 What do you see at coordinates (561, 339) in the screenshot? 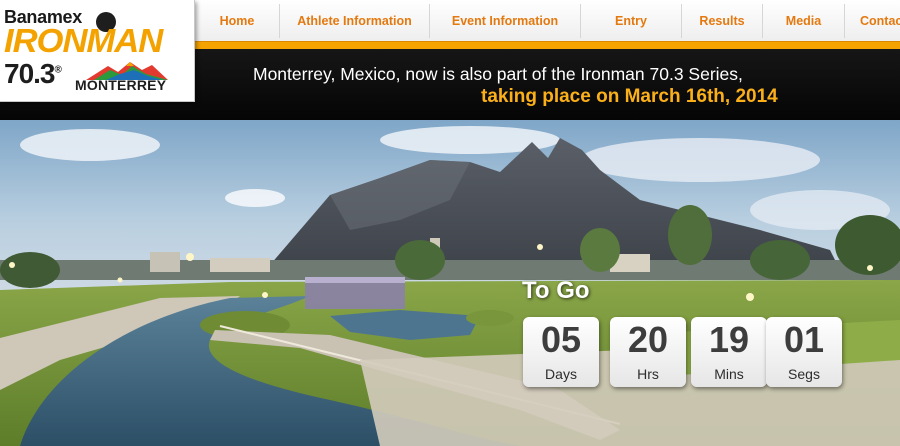
I see `countdown-value: 05` at bounding box center [561, 339].